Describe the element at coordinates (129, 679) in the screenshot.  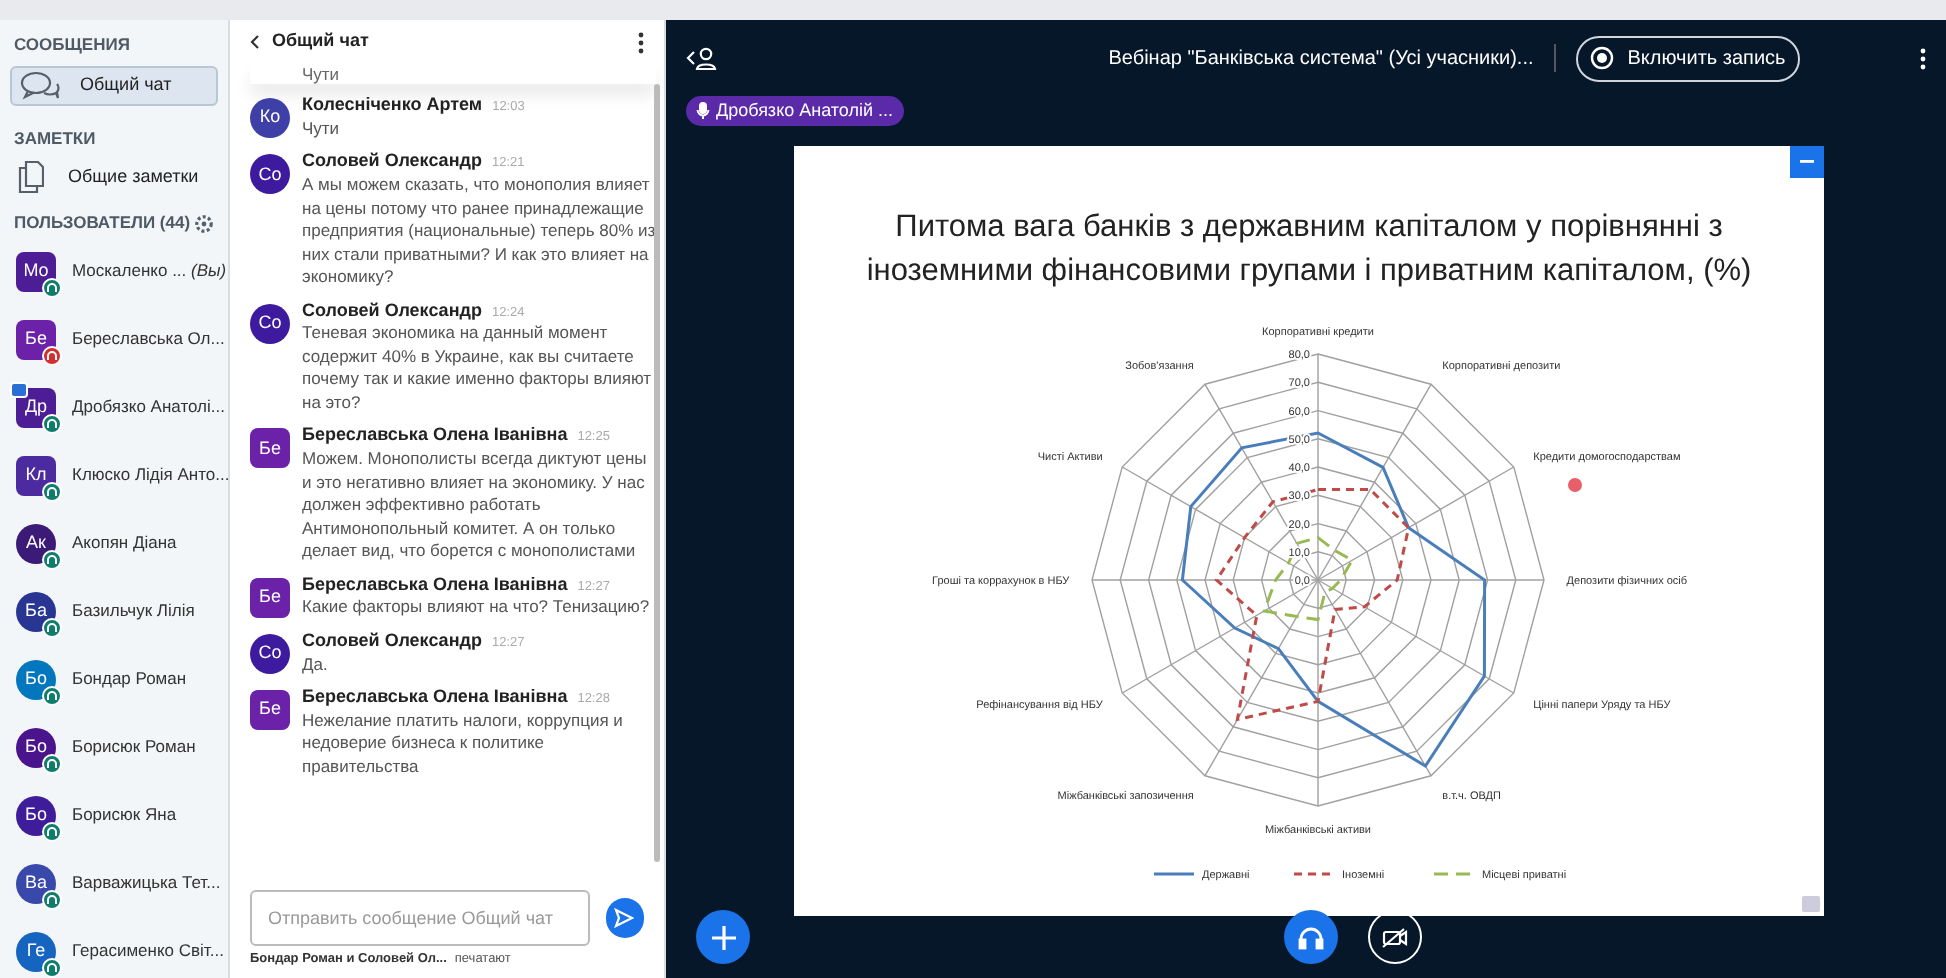
I see `user-name: Бондар Роман` at that location.